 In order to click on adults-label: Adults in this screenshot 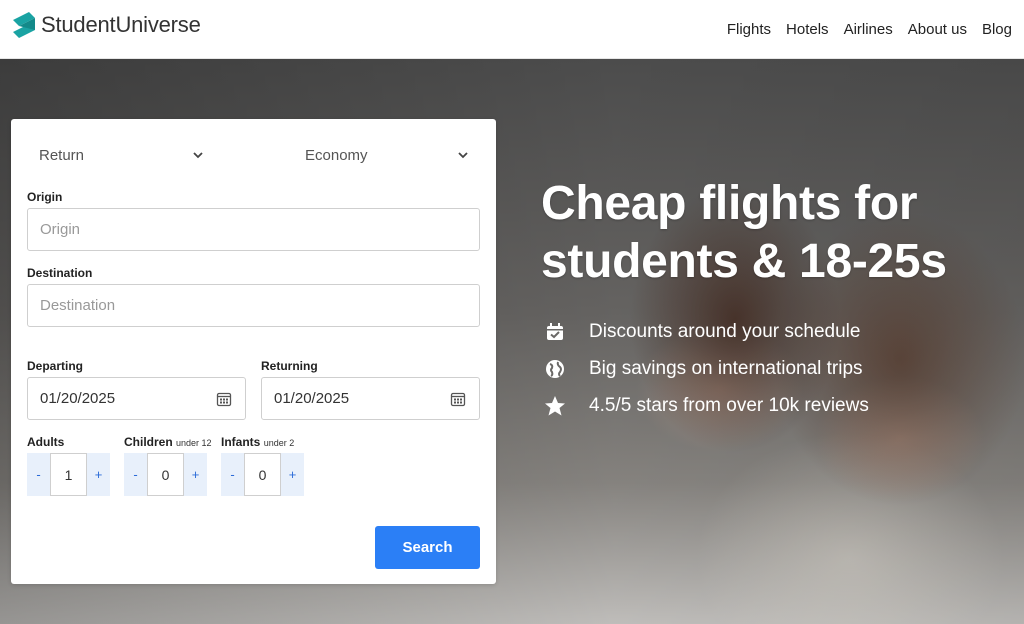, I will do `click(46, 442)`.